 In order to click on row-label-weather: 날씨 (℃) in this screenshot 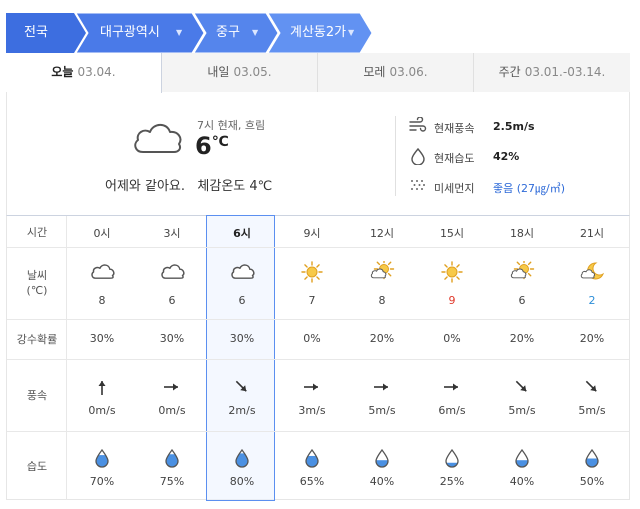, I will do `click(37, 283)`.